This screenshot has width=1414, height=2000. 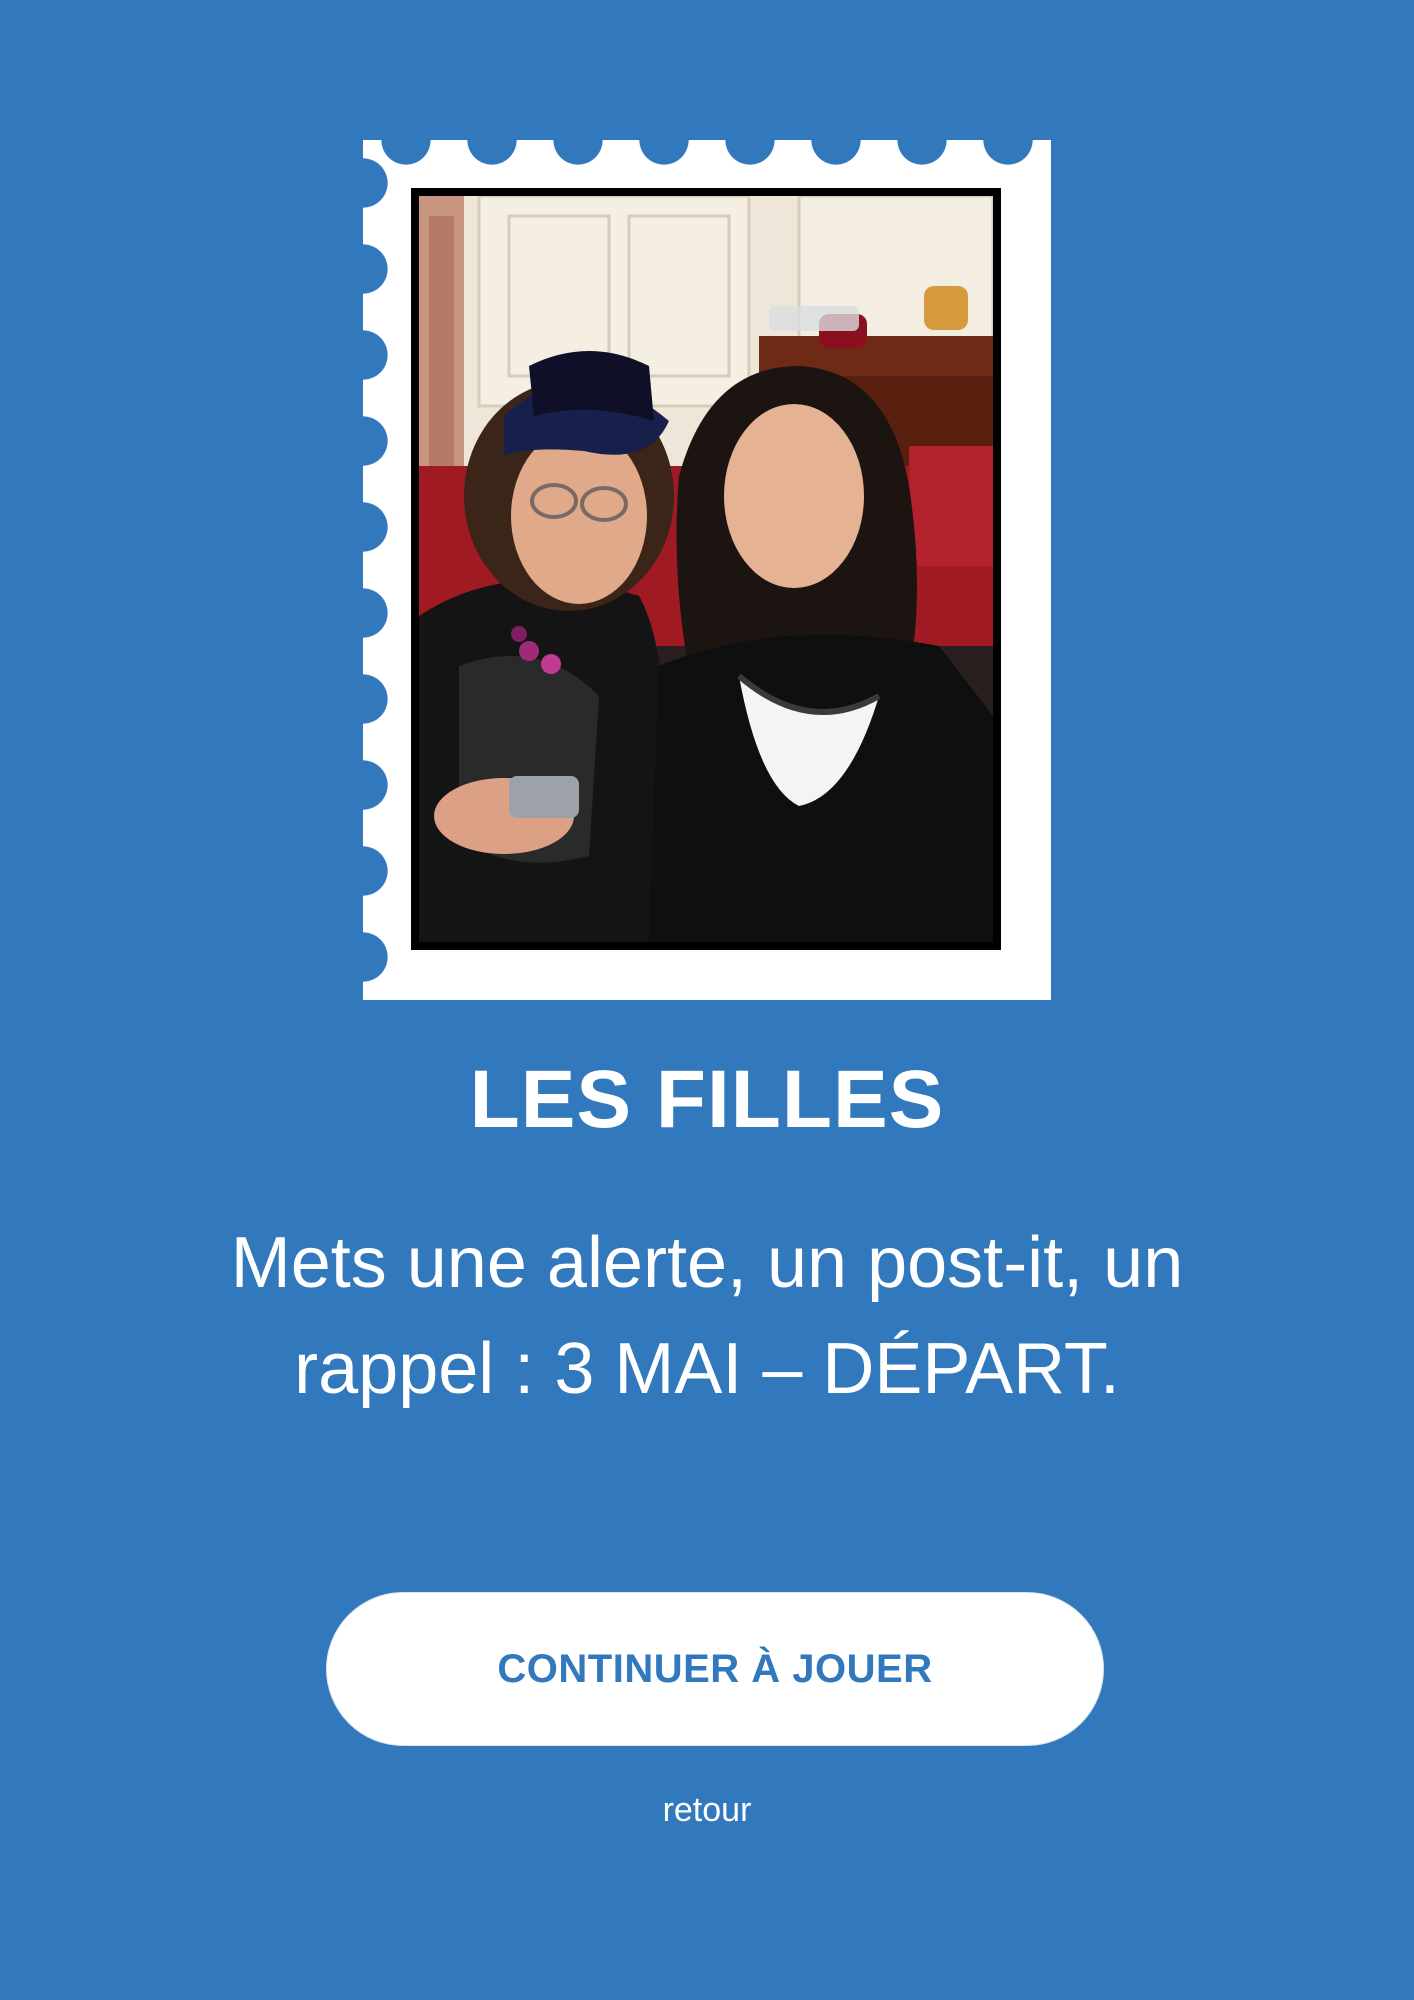 What do you see at coordinates (707, 1099) in the screenshot?
I see `page-title: LES FILLES` at bounding box center [707, 1099].